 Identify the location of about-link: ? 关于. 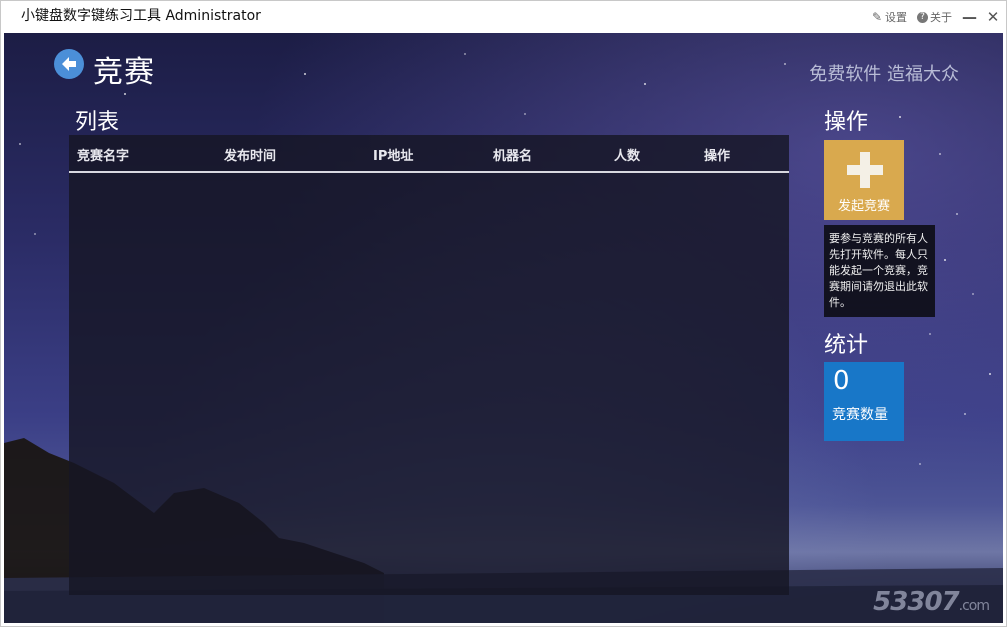
(934, 17).